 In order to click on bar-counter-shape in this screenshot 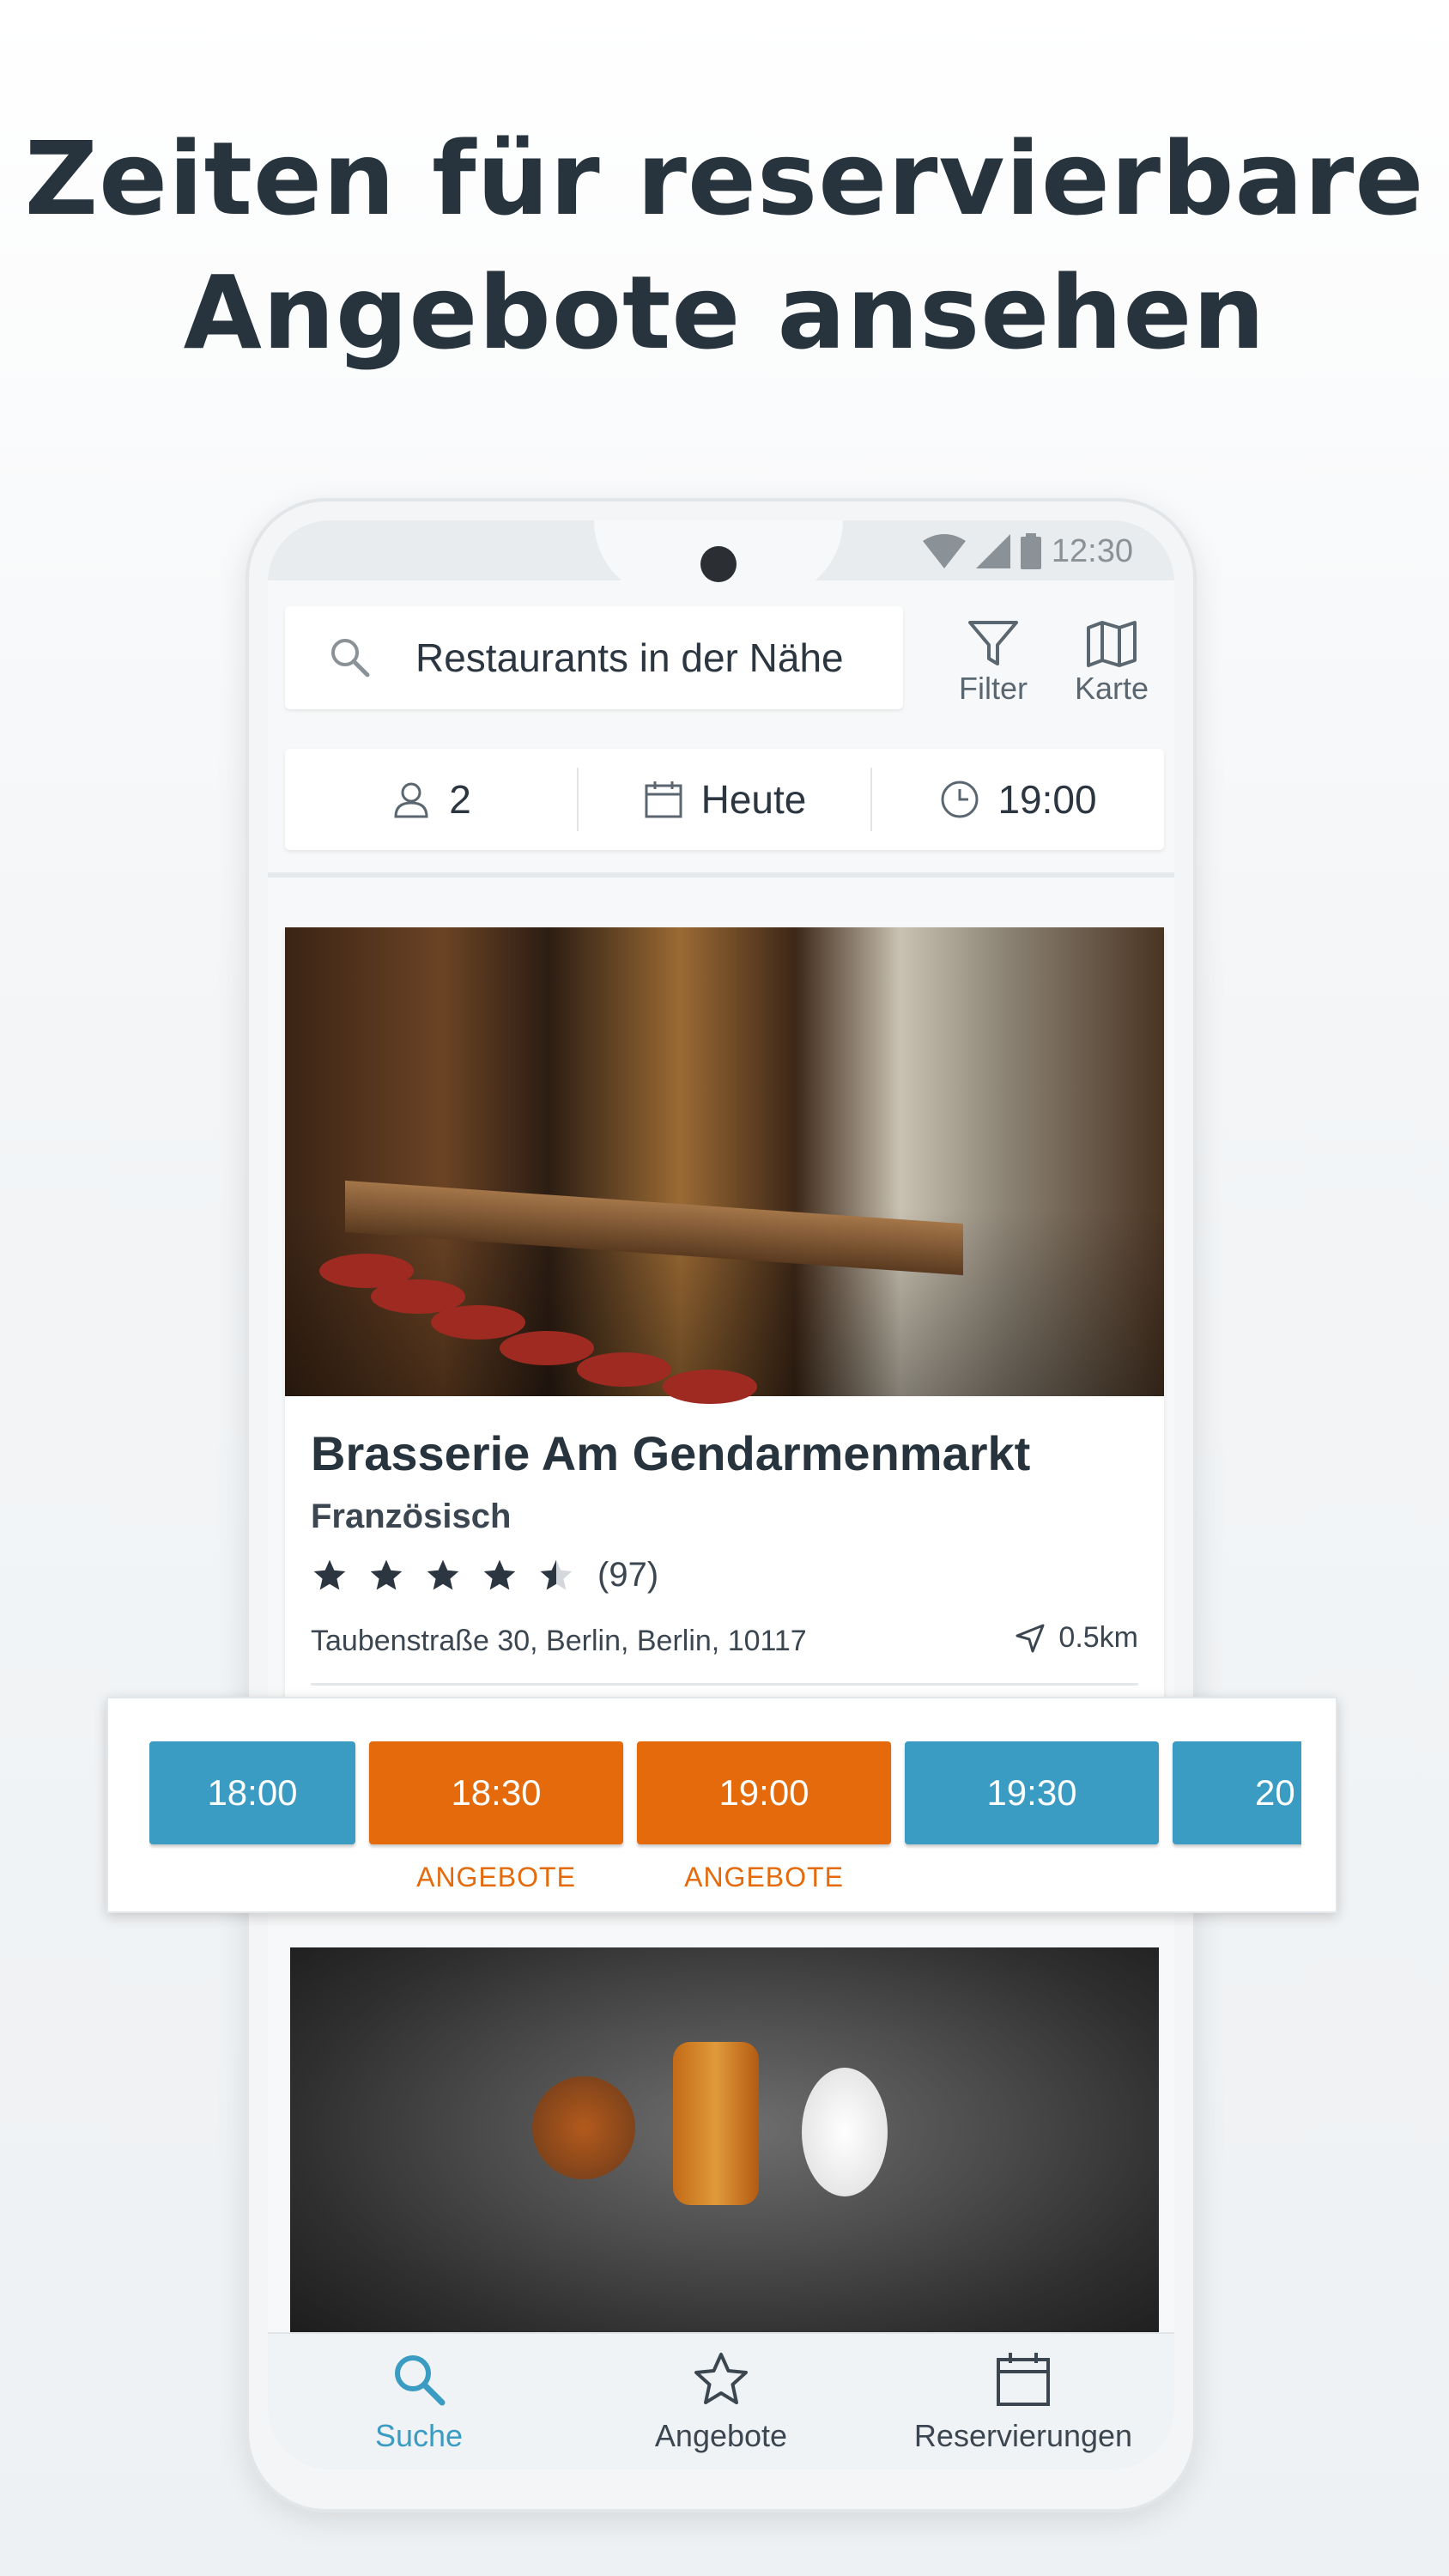, I will do `click(654, 1228)`.